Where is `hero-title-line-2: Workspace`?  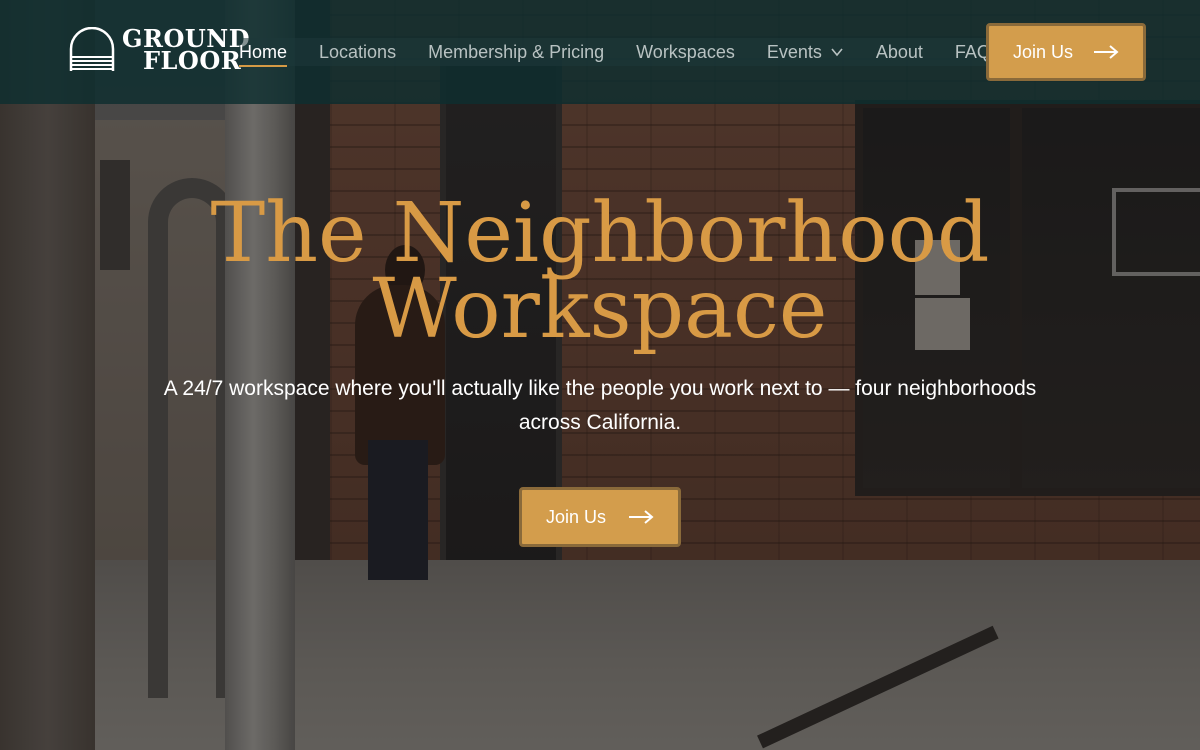 hero-title-line-2: Workspace is located at coordinates (600, 309).